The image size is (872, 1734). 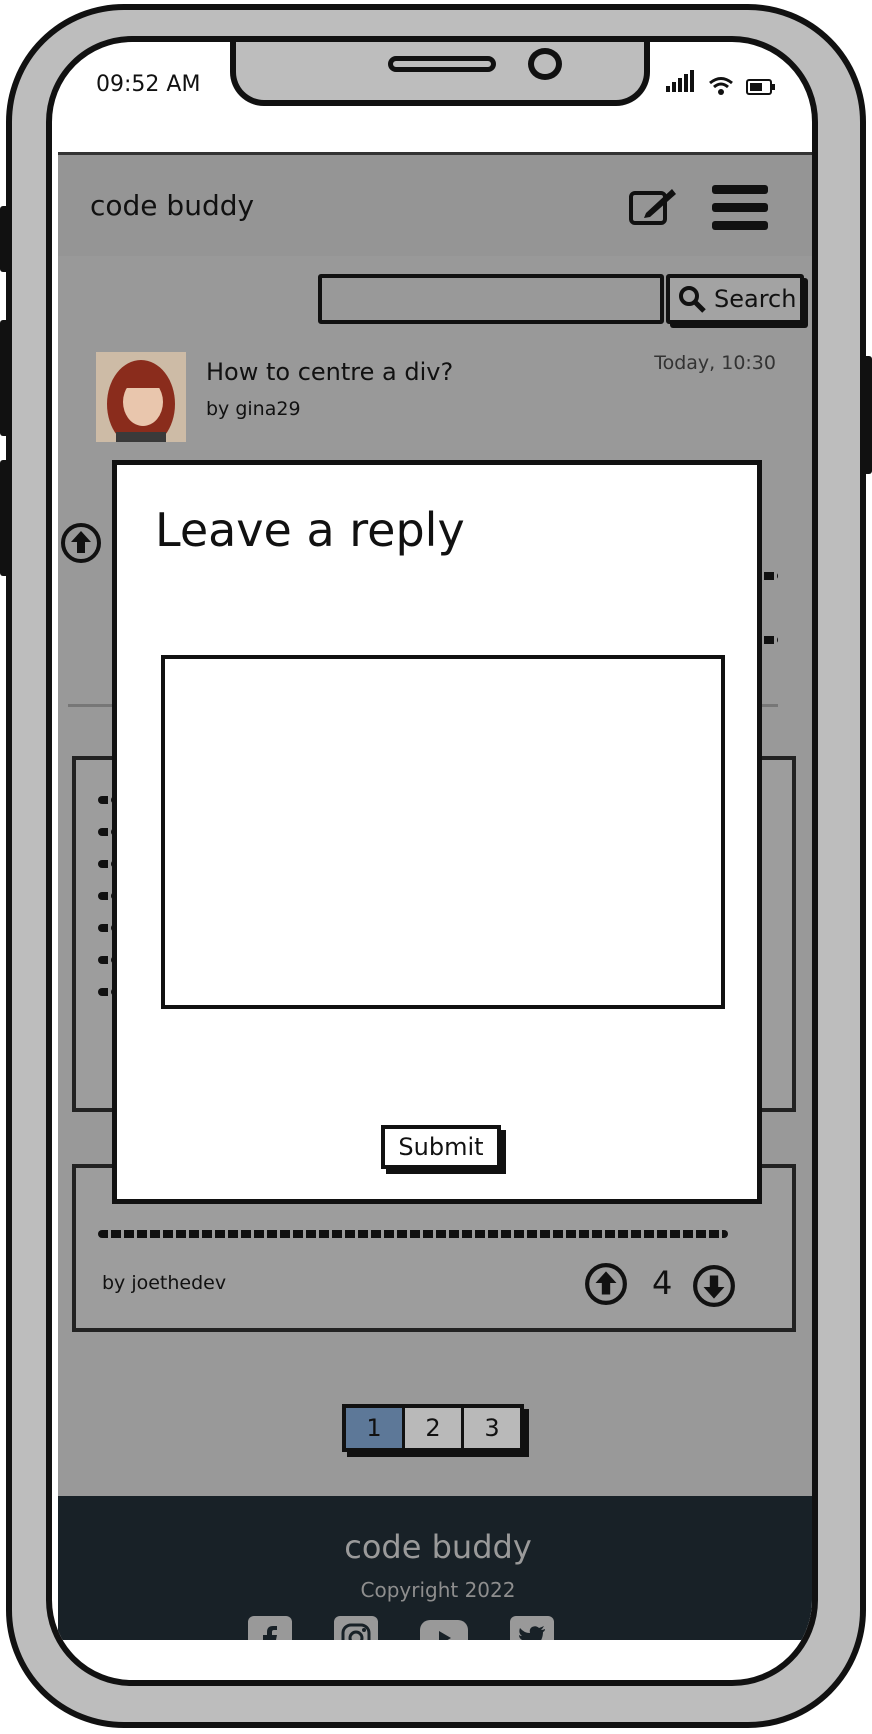 I want to click on modal-title: Leave a reply, so click(x=310, y=530).